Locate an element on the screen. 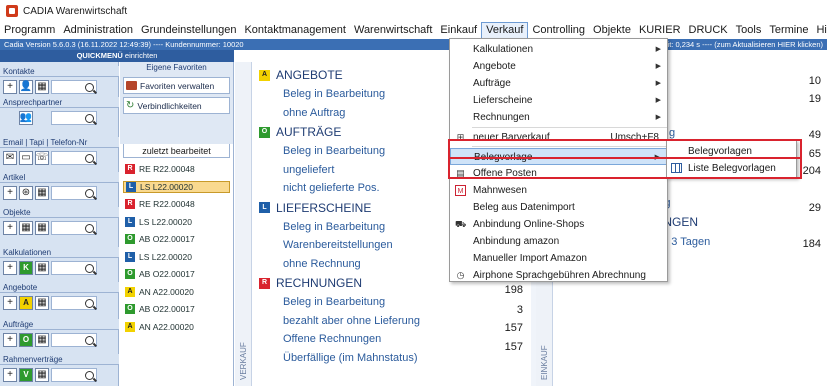 This screenshot has height=386, width=827. menu-einkauf: Einkauf is located at coordinates (458, 30).